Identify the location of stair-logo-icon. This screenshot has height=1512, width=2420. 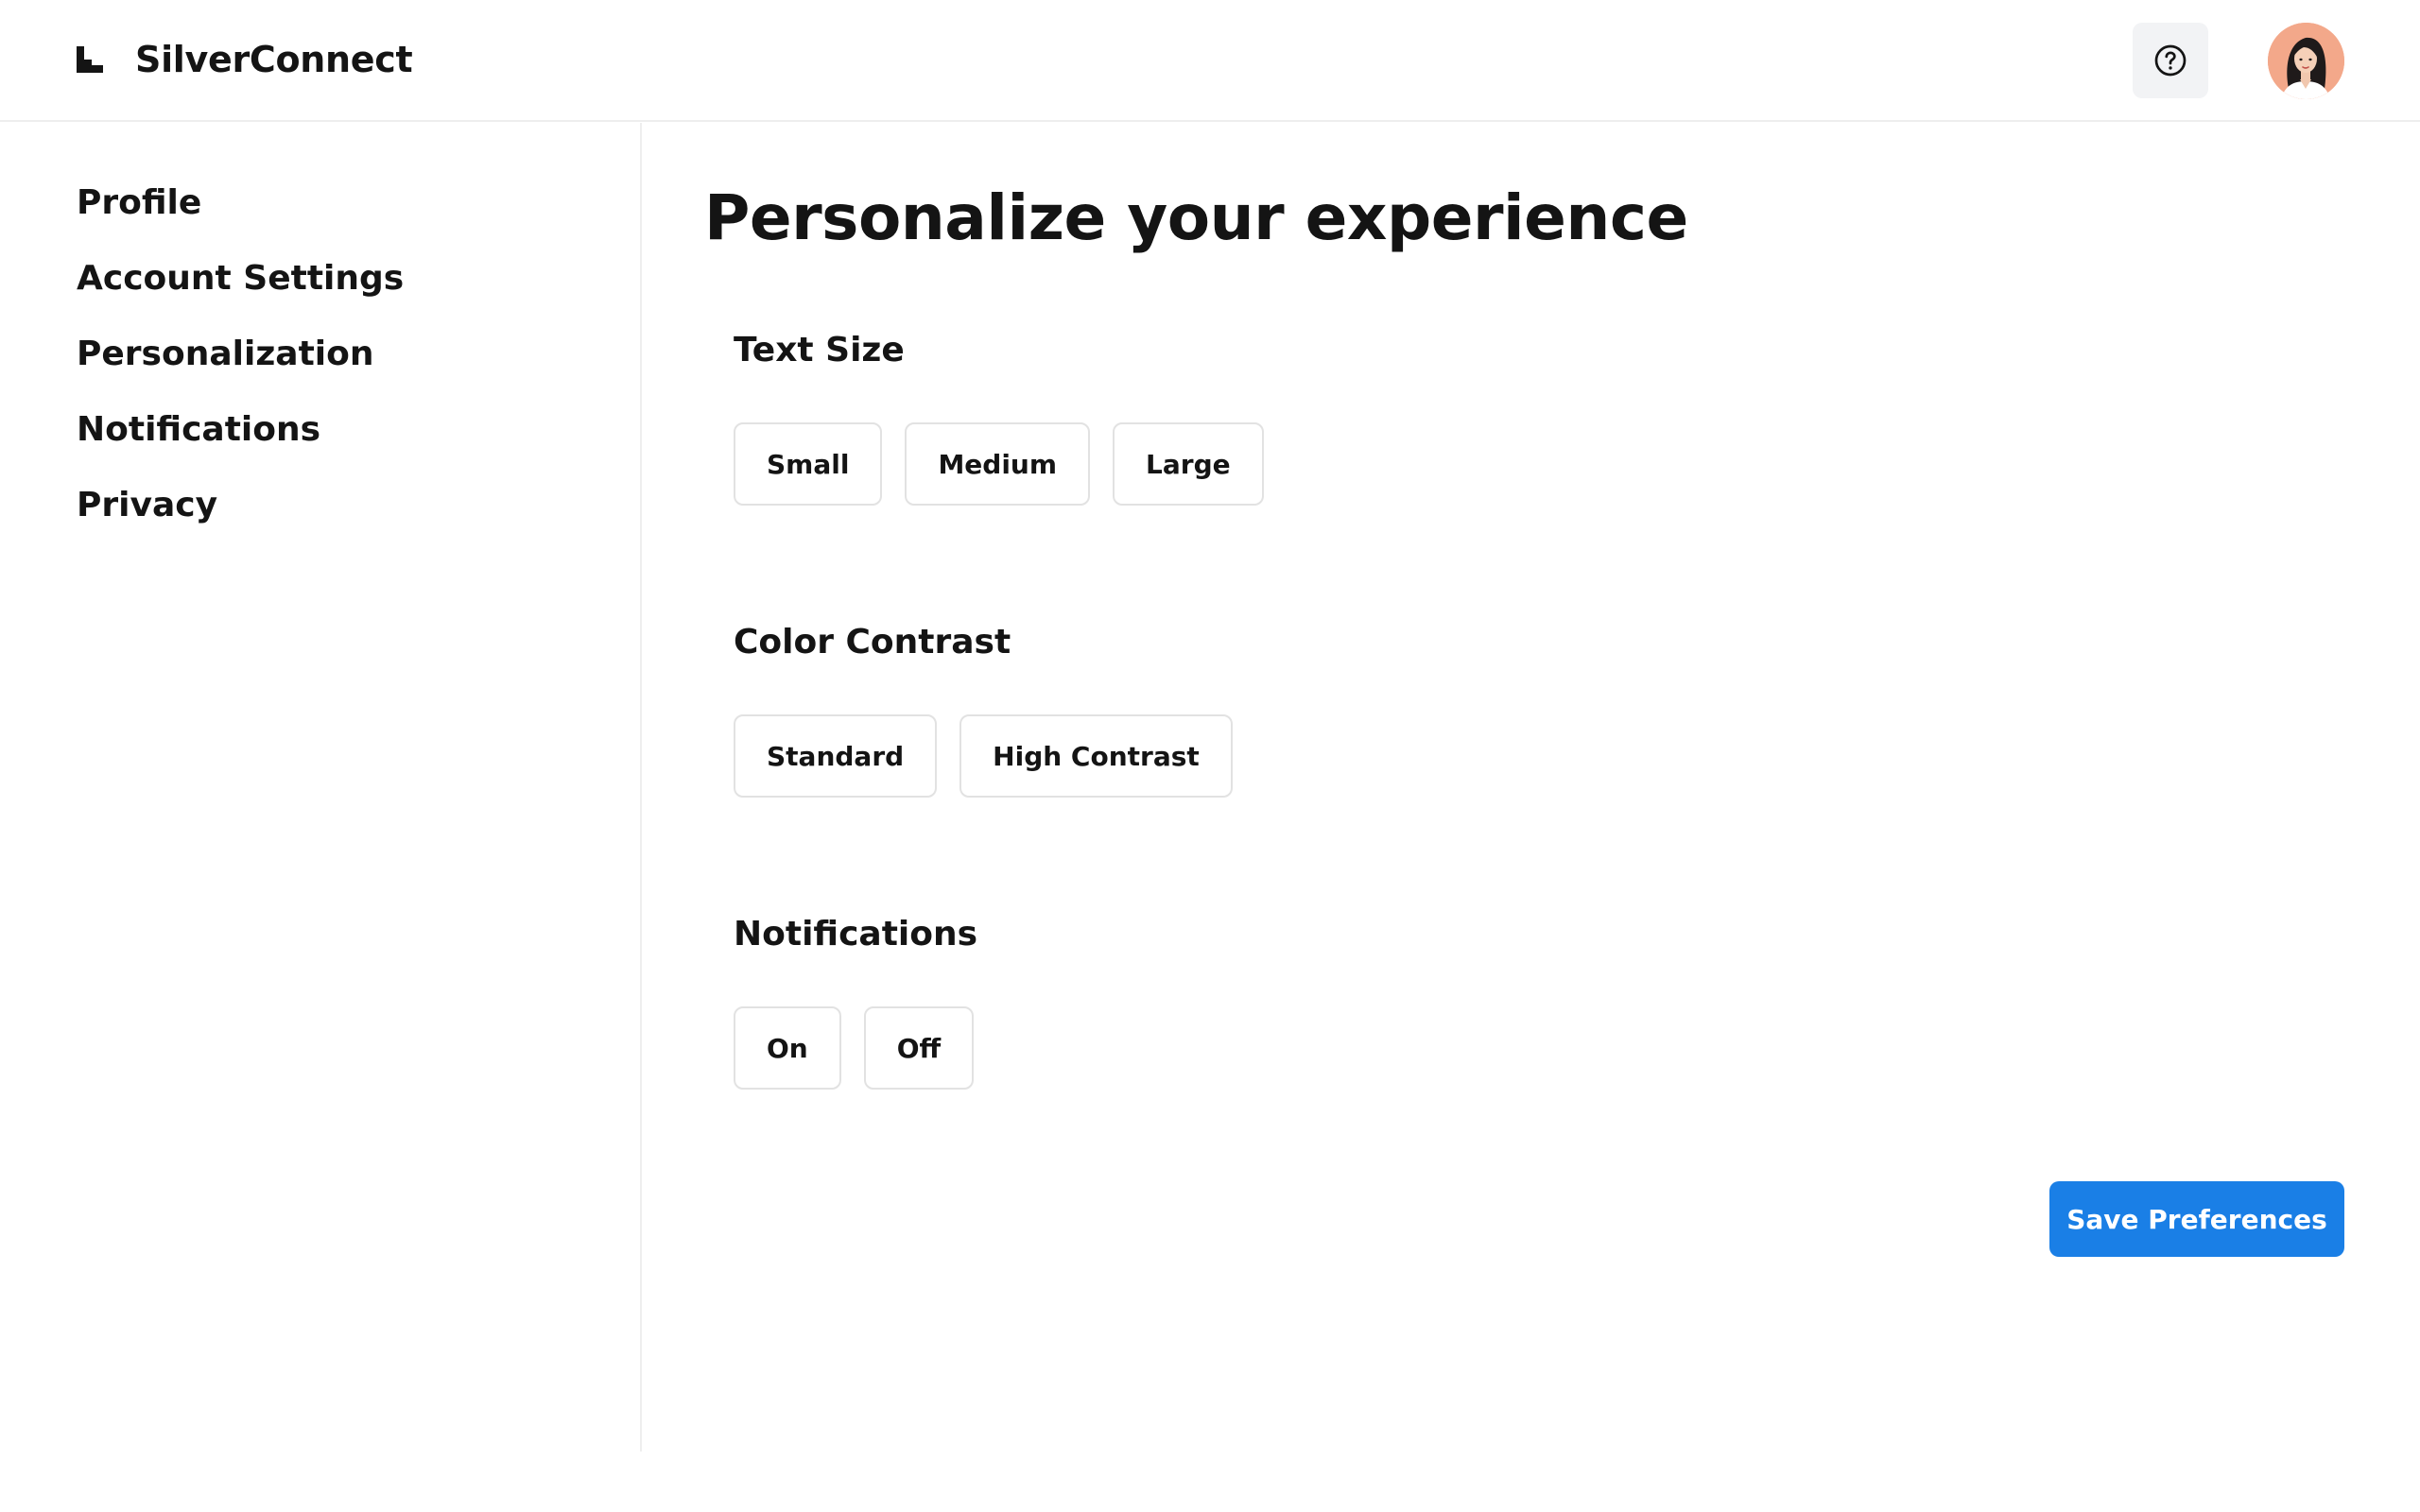
(90, 59).